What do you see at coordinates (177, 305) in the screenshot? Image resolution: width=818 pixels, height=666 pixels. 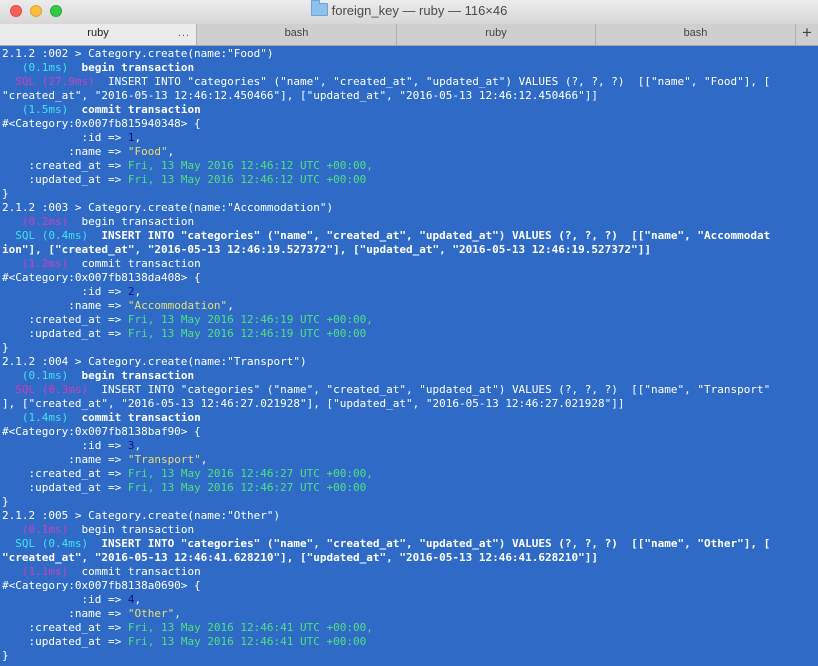 I see `terminal-text: "Accommodation"` at bounding box center [177, 305].